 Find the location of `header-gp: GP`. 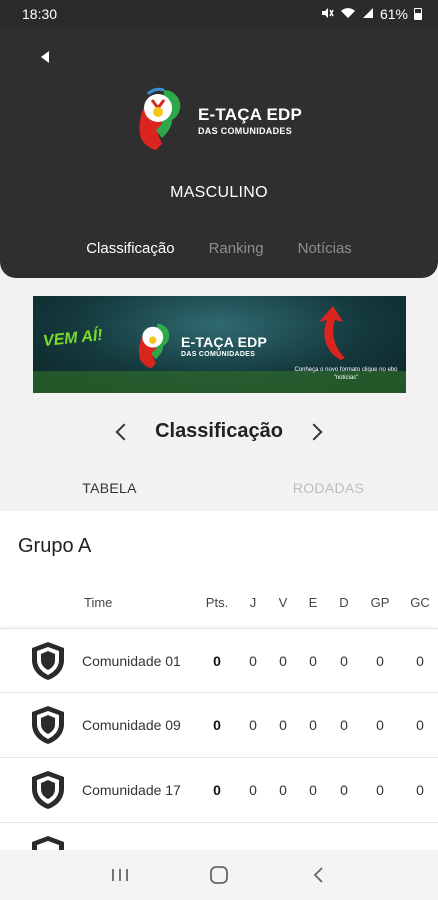

header-gp: GP is located at coordinates (380, 602).